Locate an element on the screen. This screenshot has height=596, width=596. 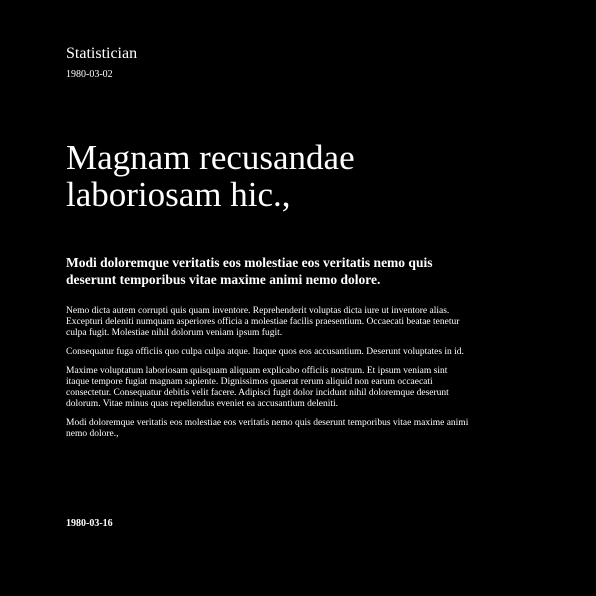
document-date: 1980-03-02 is located at coordinates (89, 74).